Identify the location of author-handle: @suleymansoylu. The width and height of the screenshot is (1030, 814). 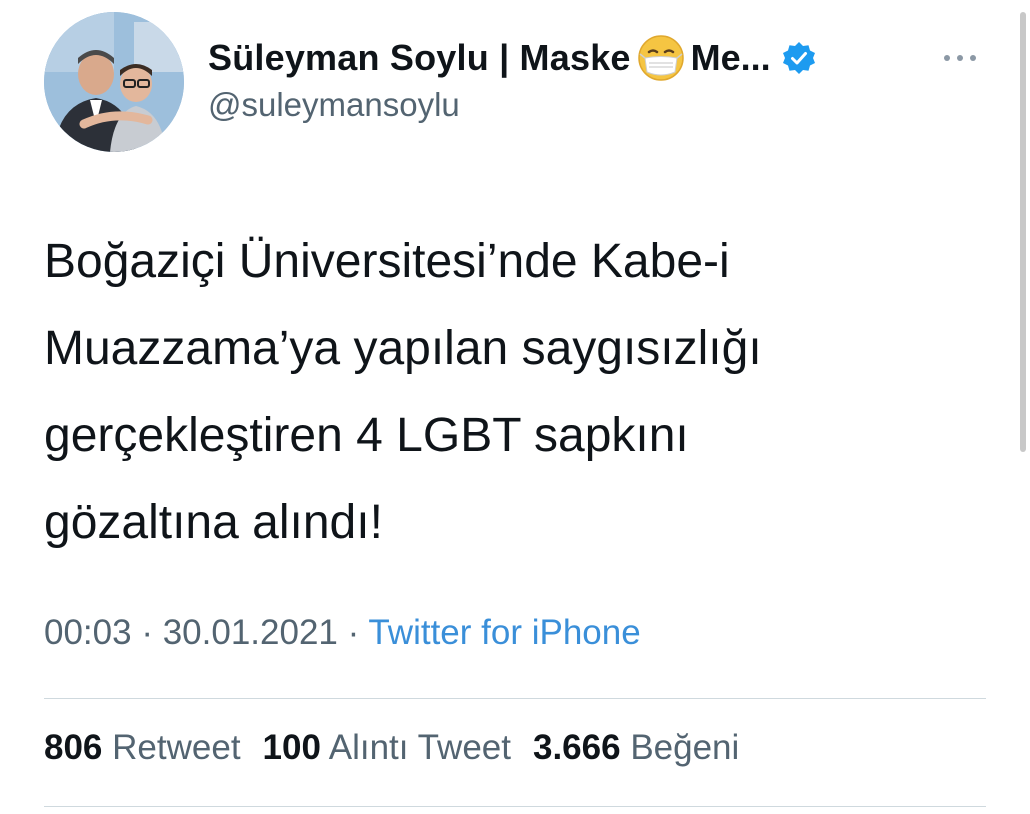
(334, 105).